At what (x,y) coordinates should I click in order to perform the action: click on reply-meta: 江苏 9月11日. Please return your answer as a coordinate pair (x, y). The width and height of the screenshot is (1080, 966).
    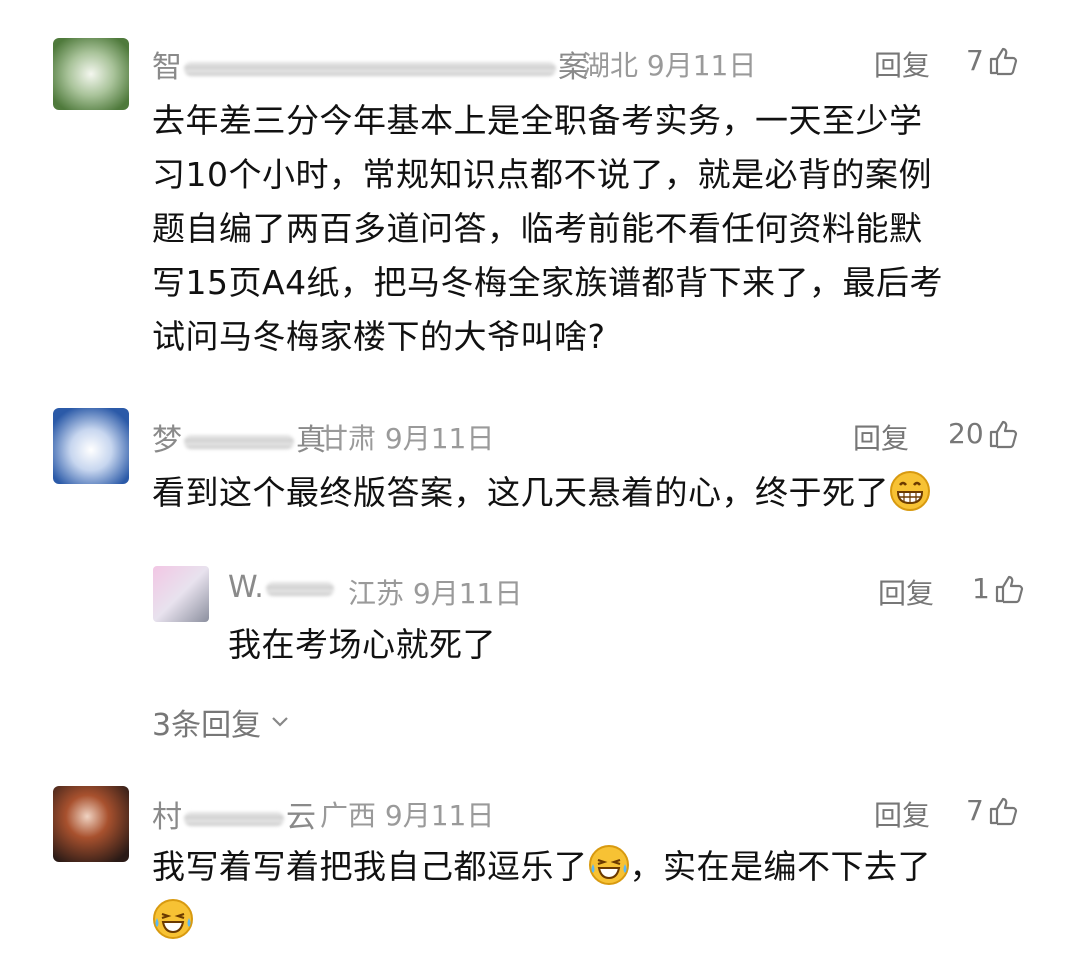
    Looking at the image, I should click on (435, 592).